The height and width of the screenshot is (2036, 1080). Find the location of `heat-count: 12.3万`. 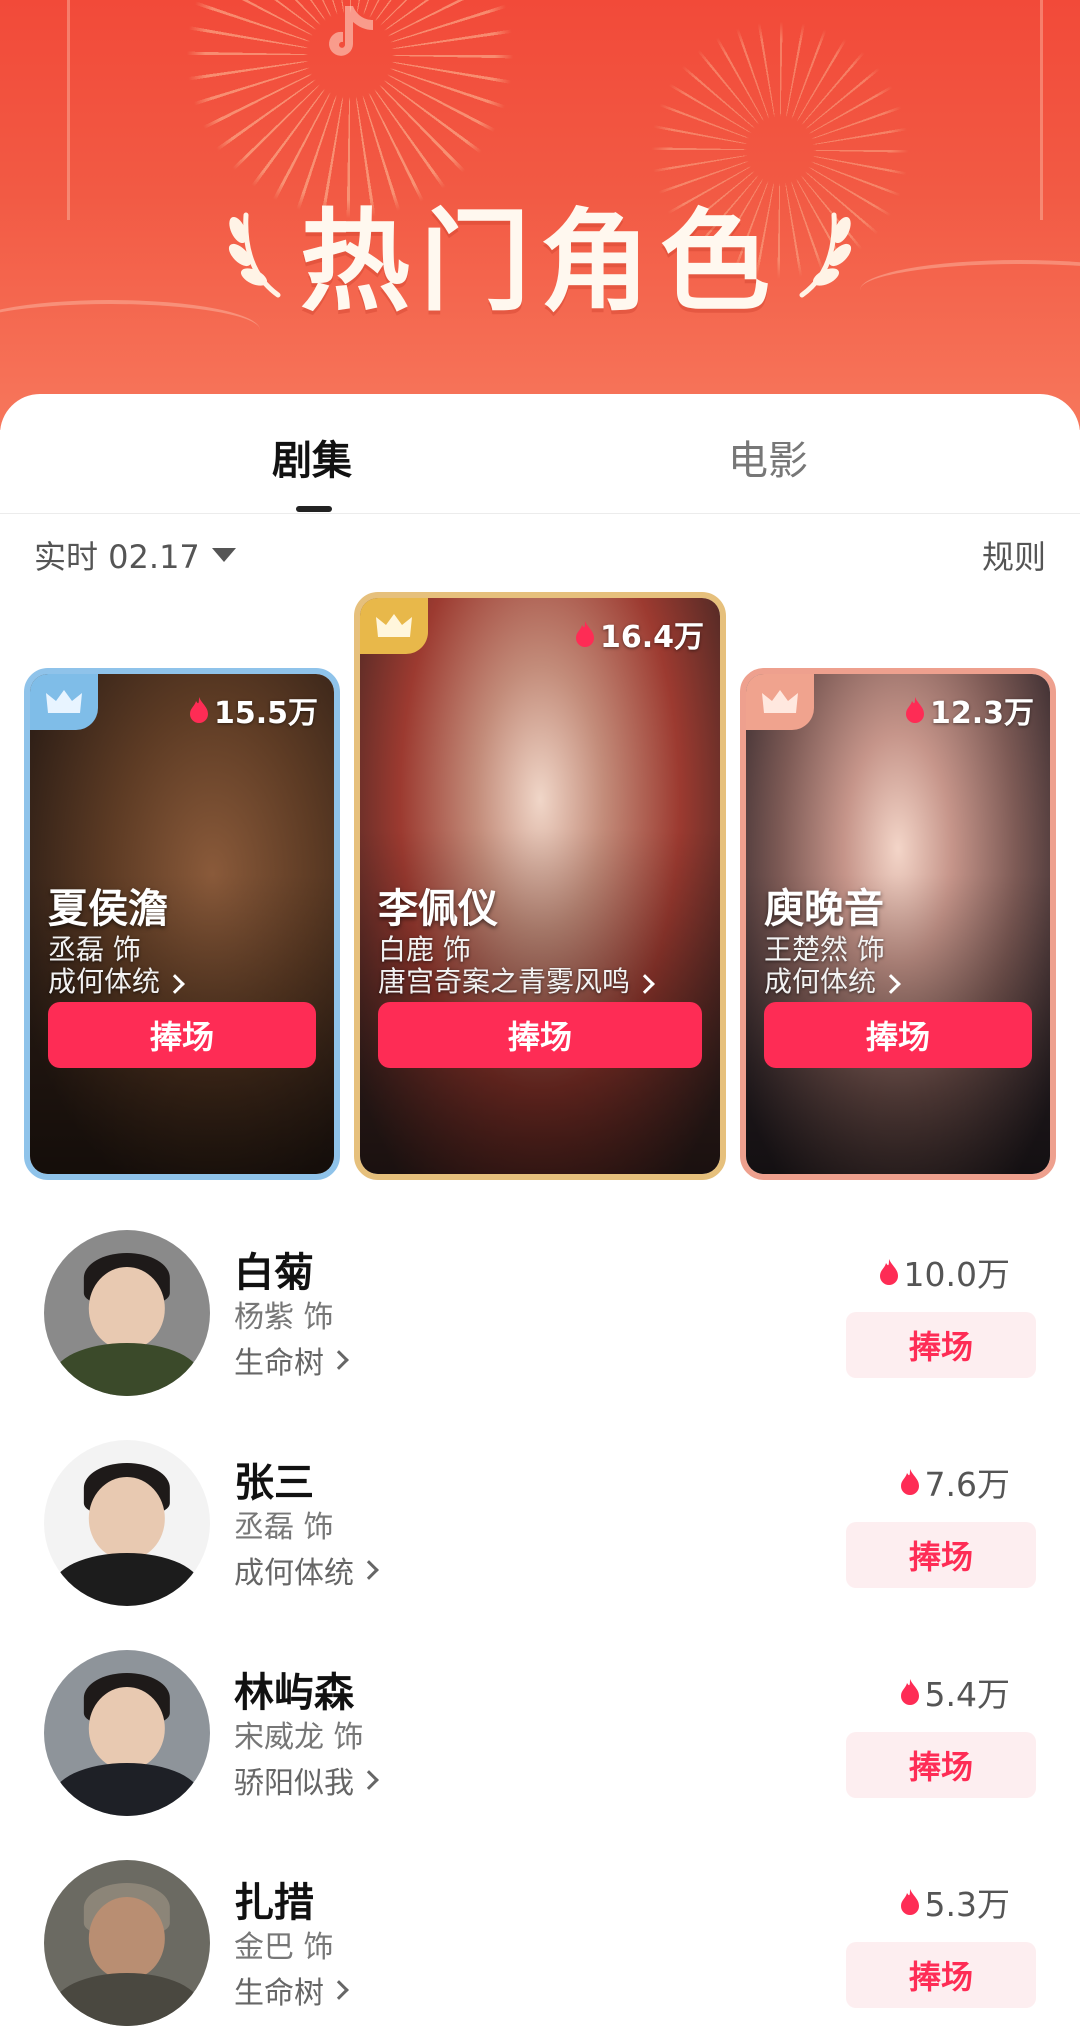

heat-count: 12.3万 is located at coordinates (969, 710).